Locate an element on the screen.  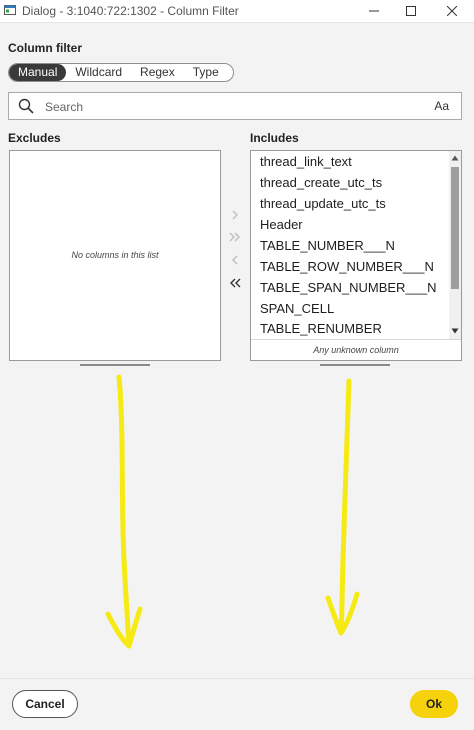
right-arrow-annotation is located at coordinates (342, 507).